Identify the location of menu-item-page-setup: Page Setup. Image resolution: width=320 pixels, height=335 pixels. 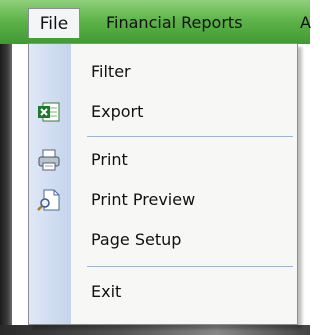
(163, 240).